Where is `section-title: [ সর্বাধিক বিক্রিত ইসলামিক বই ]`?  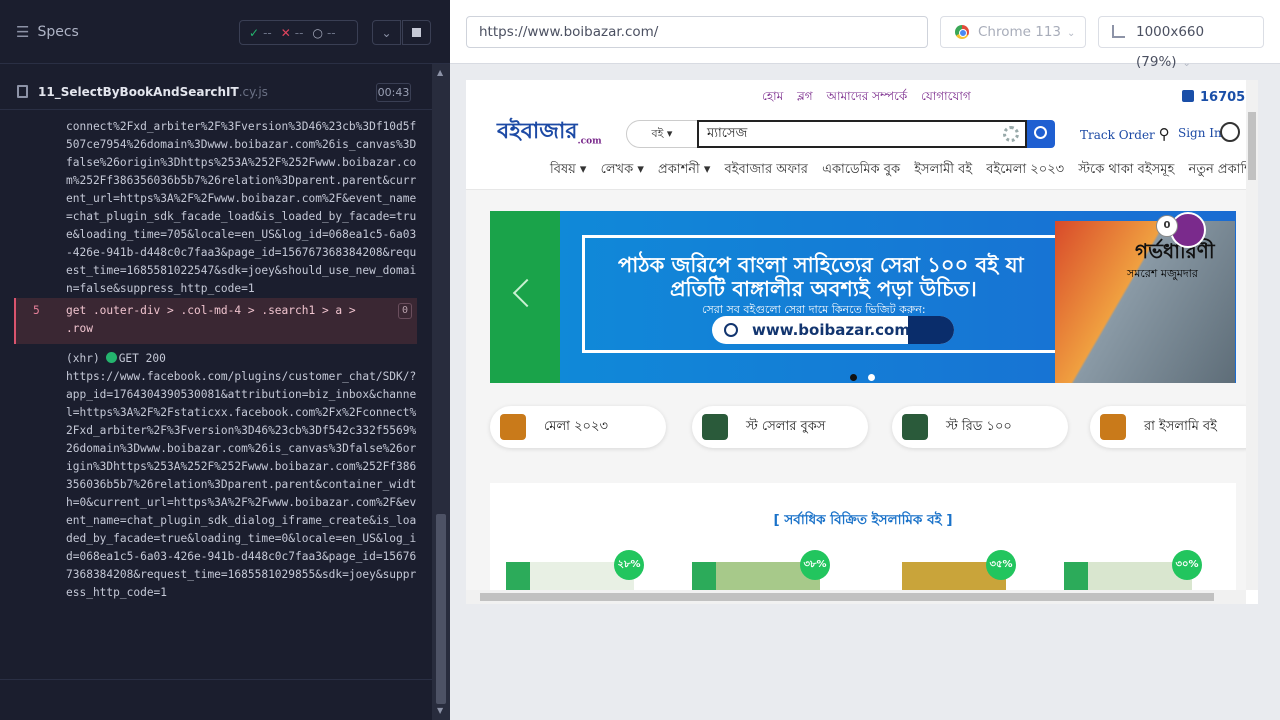 section-title: [ সর্বাধিক বিক্রিত ইসলামিক বই ] is located at coordinates (863, 520).